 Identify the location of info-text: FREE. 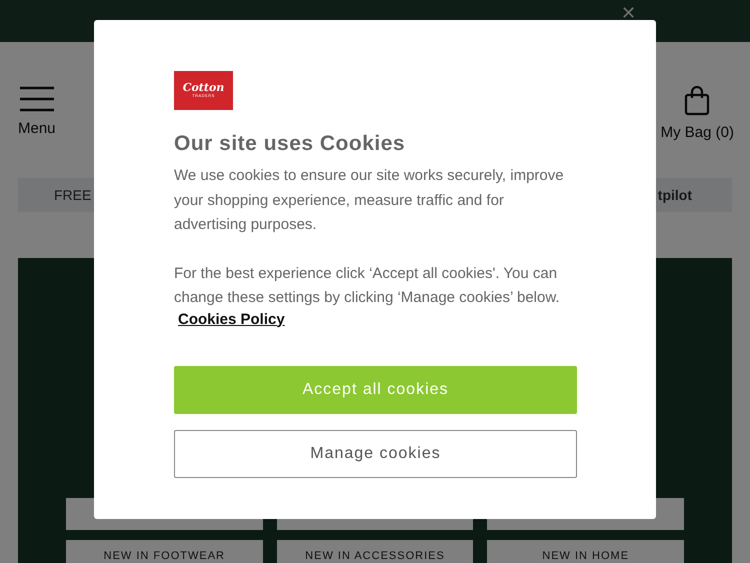
(73, 195).